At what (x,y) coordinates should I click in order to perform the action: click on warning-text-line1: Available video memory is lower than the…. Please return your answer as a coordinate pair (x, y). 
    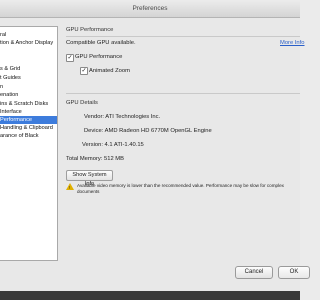
    Looking at the image, I should click on (180, 185).